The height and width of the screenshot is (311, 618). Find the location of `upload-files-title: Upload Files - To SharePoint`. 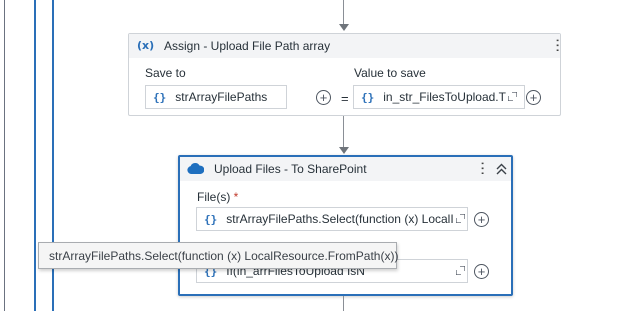

upload-files-title: Upload Files - To SharePoint is located at coordinates (290, 169).